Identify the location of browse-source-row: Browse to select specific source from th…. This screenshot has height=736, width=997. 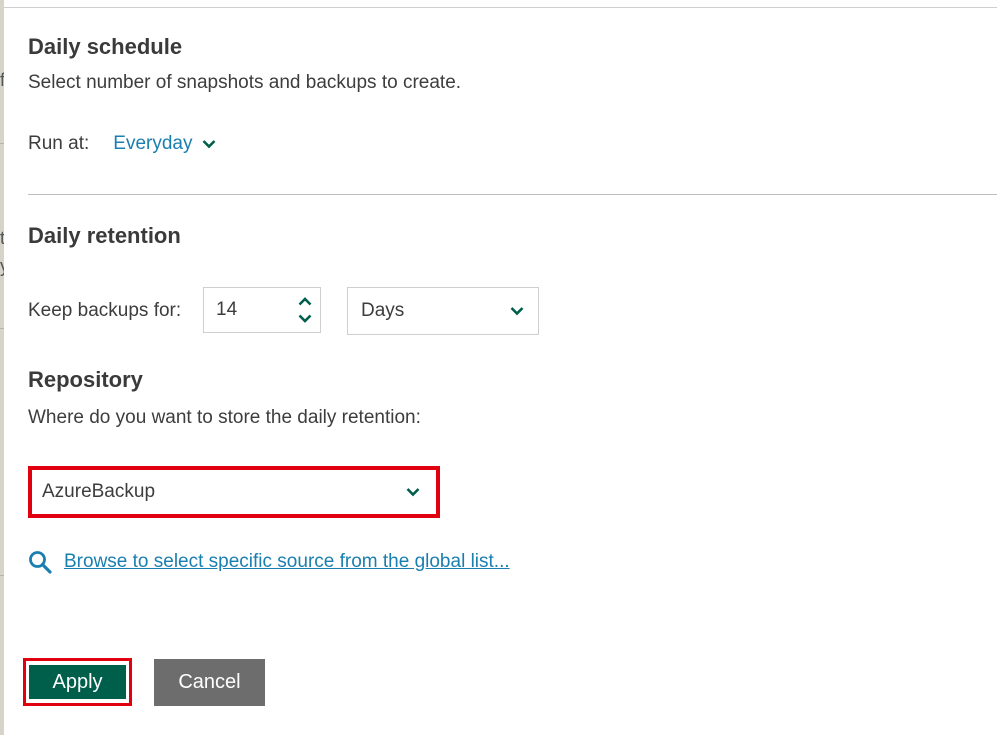
(269, 562).